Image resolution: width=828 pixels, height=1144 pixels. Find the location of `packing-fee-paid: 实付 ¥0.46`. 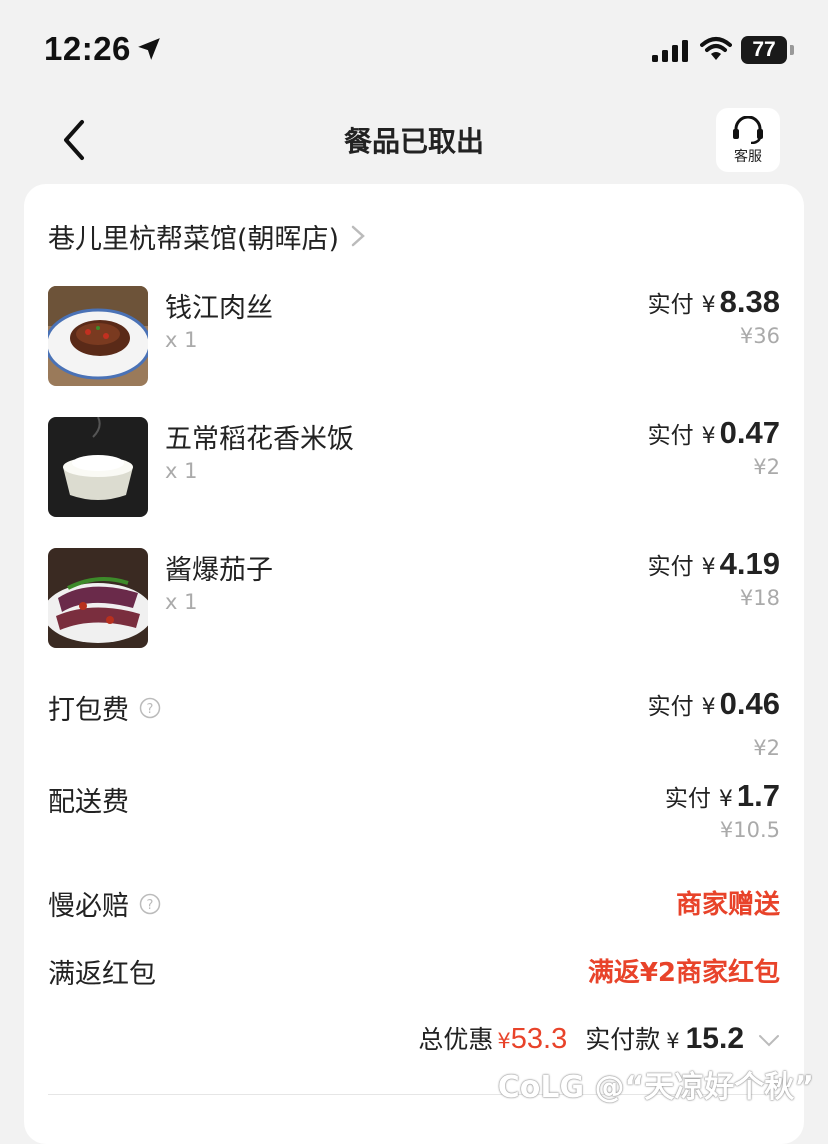

packing-fee-paid: 实付 ¥0.46 is located at coordinates (714, 704).